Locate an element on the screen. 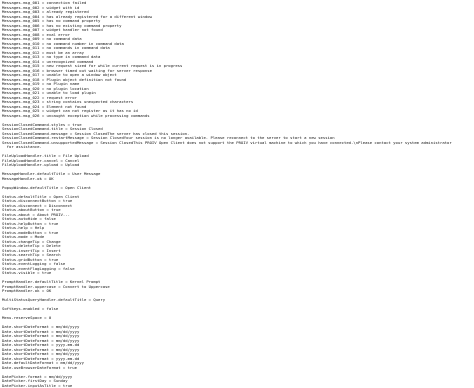  document-line: DatePicker.inputAsTitle = true is located at coordinates (237, 386).